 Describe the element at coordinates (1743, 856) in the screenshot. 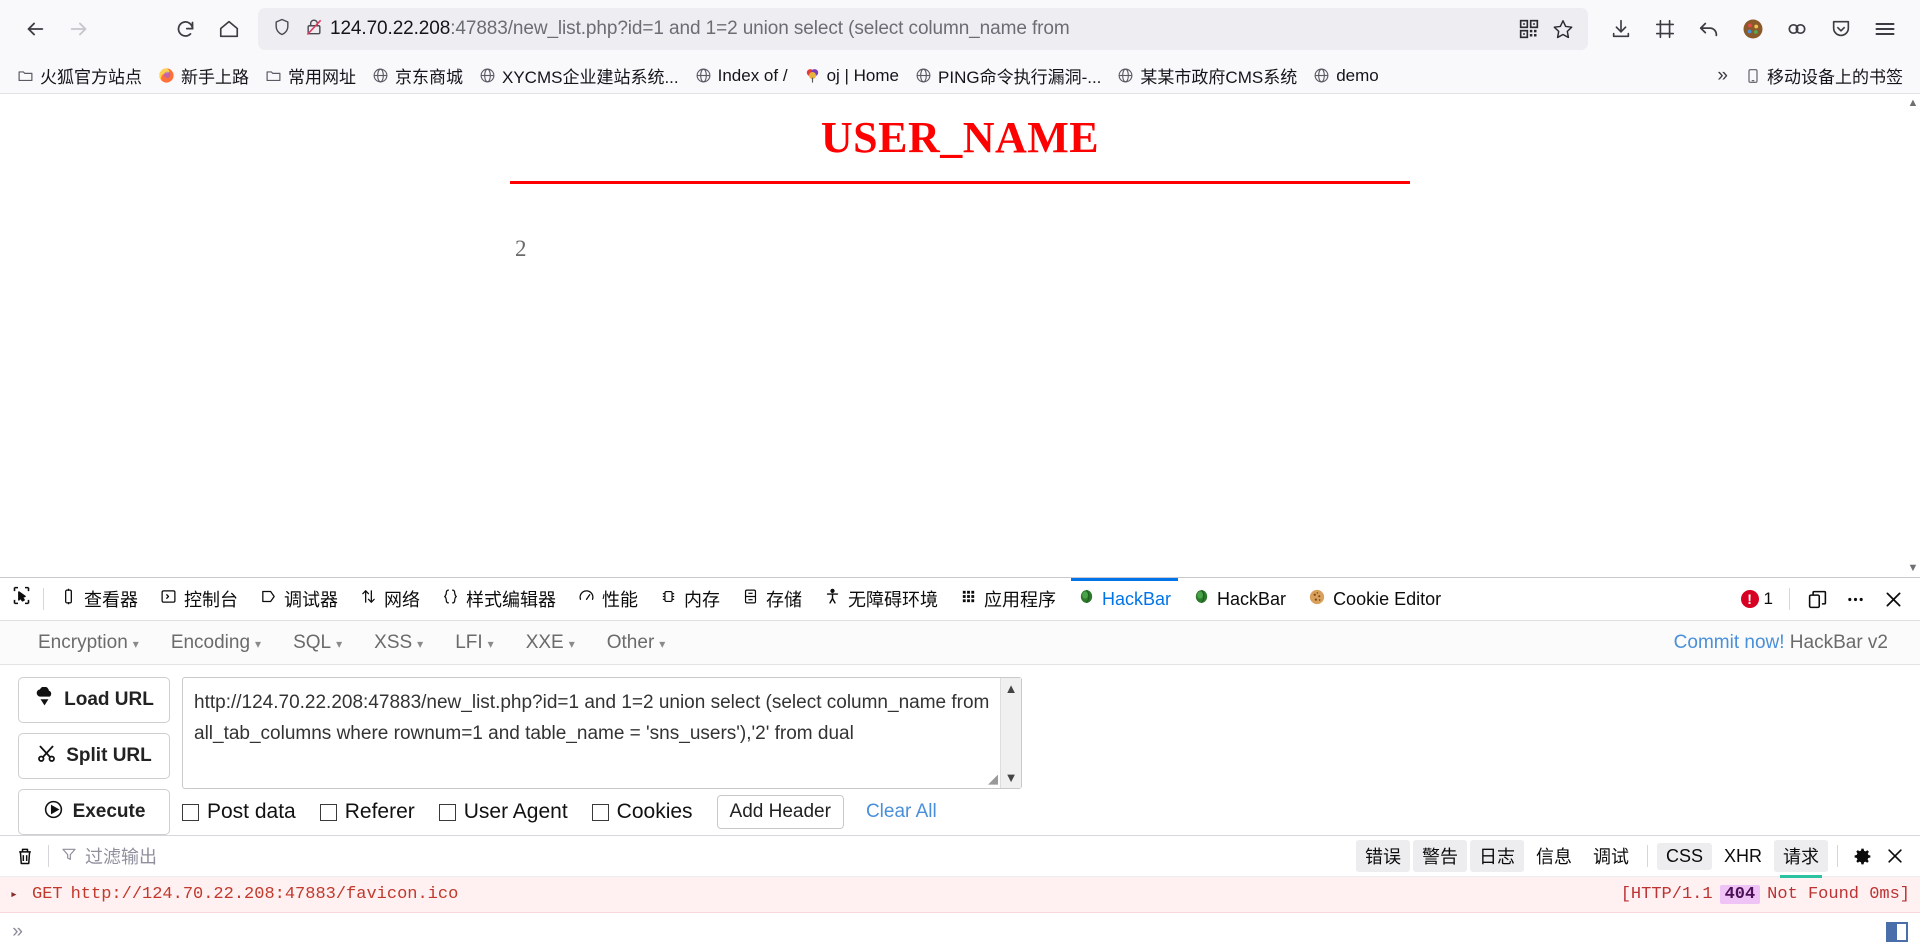

I see `console-filter-xhr: XHR` at that location.